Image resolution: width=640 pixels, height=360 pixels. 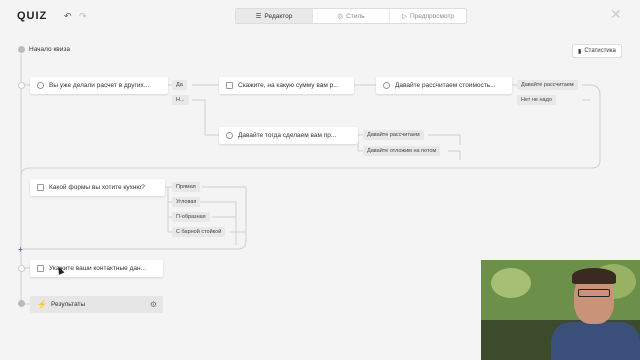 I want to click on gear-icon: ⚙, so click(x=153, y=304).